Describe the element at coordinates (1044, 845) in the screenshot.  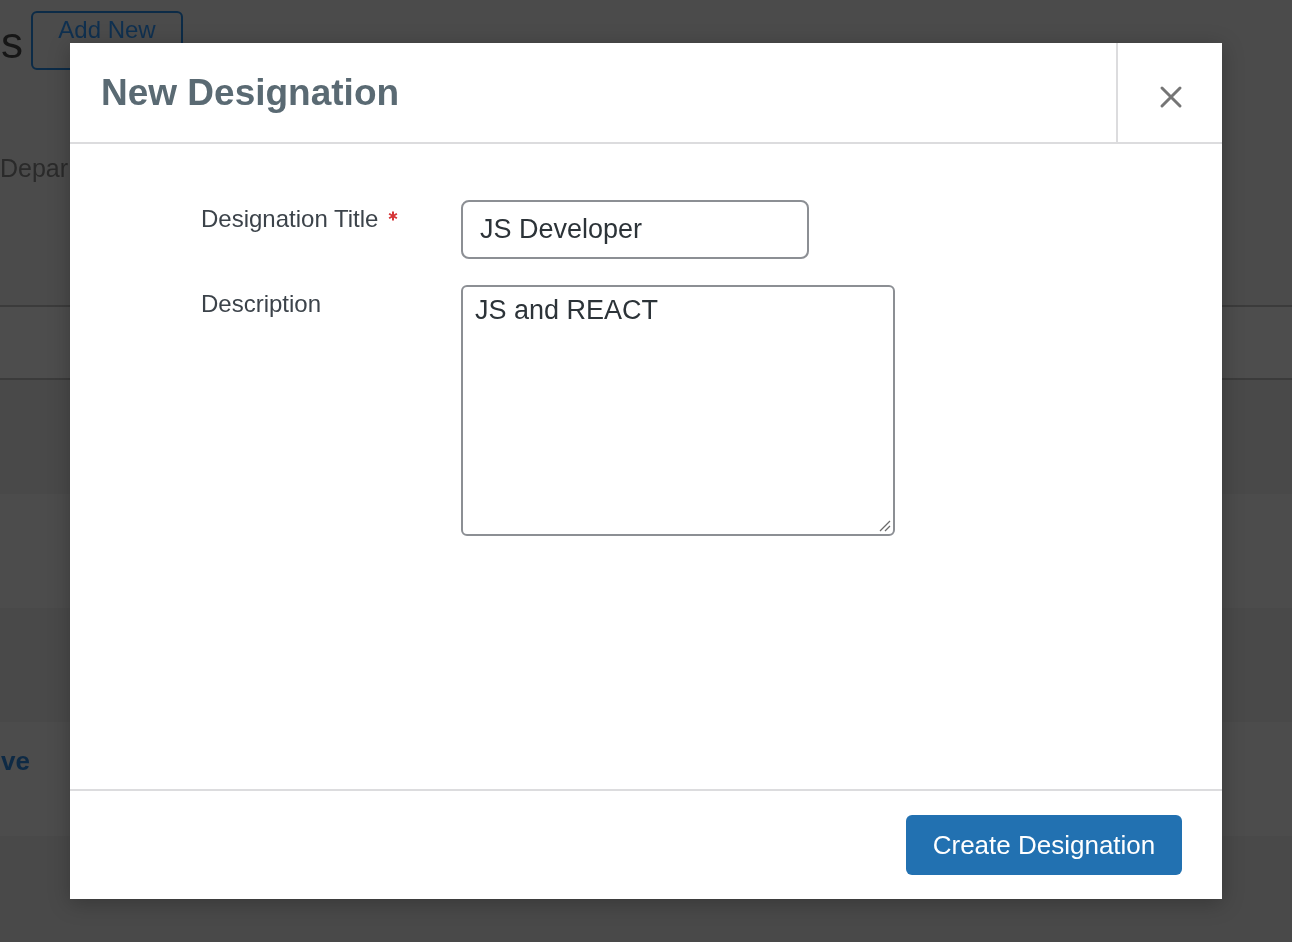
I see `create-designation-button: Create Designation` at that location.